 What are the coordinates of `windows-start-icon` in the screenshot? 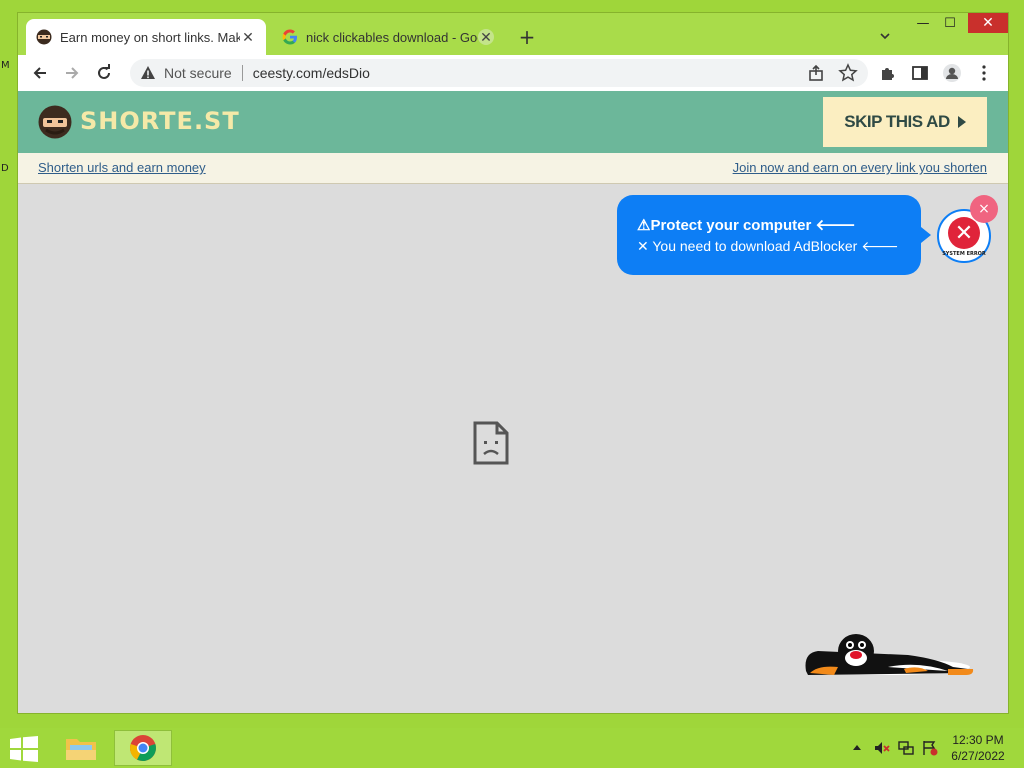 It's located at (24, 749).